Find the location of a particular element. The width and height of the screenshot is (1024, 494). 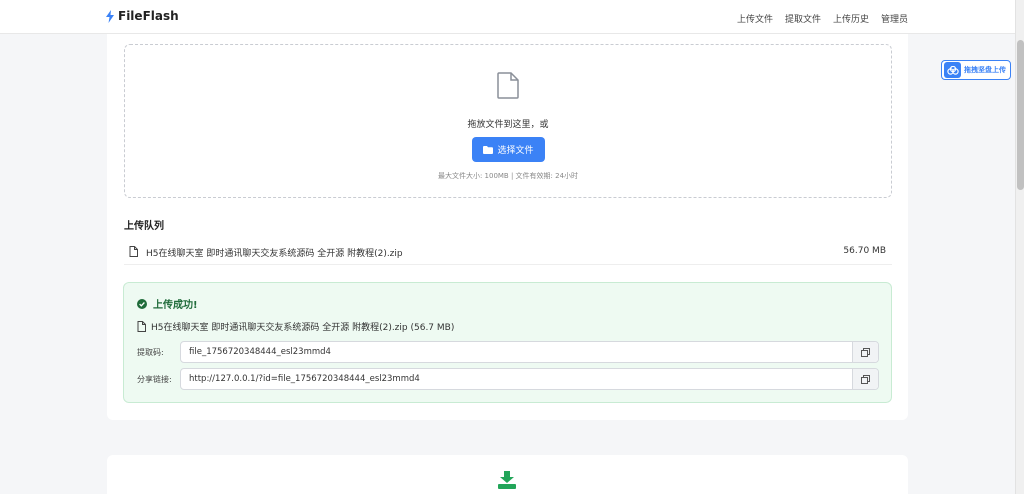

brand: FileFlash is located at coordinates (142, 16).